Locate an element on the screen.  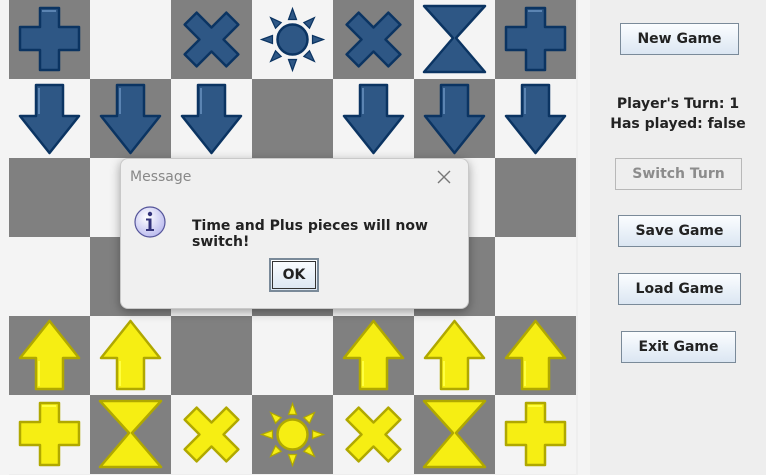
blue-hourglass-piece-icon is located at coordinates (454, 39).